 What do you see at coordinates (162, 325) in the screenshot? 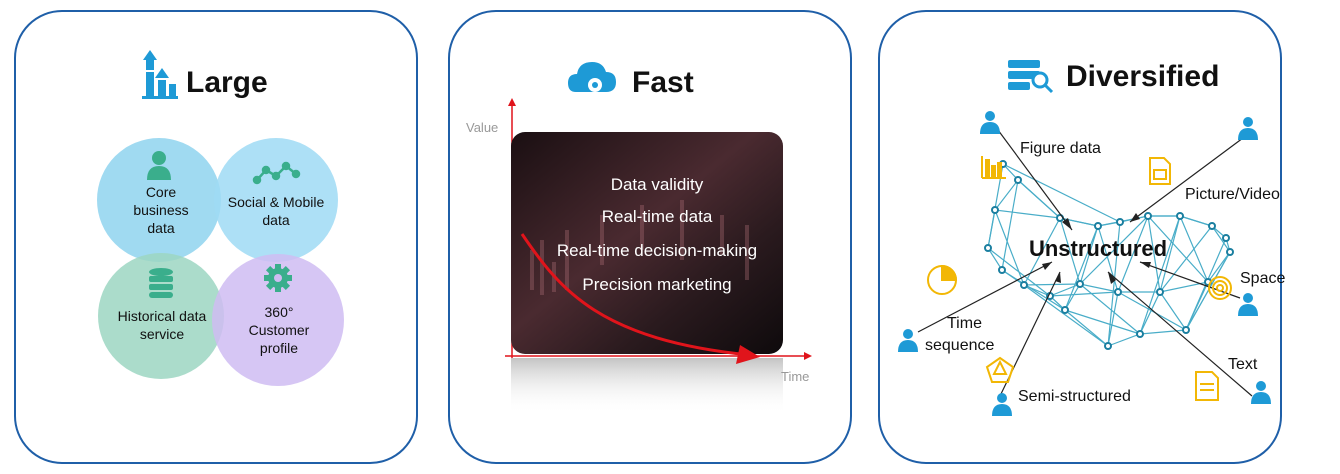
I see `label-historical-data-service: Historical data service` at bounding box center [162, 325].